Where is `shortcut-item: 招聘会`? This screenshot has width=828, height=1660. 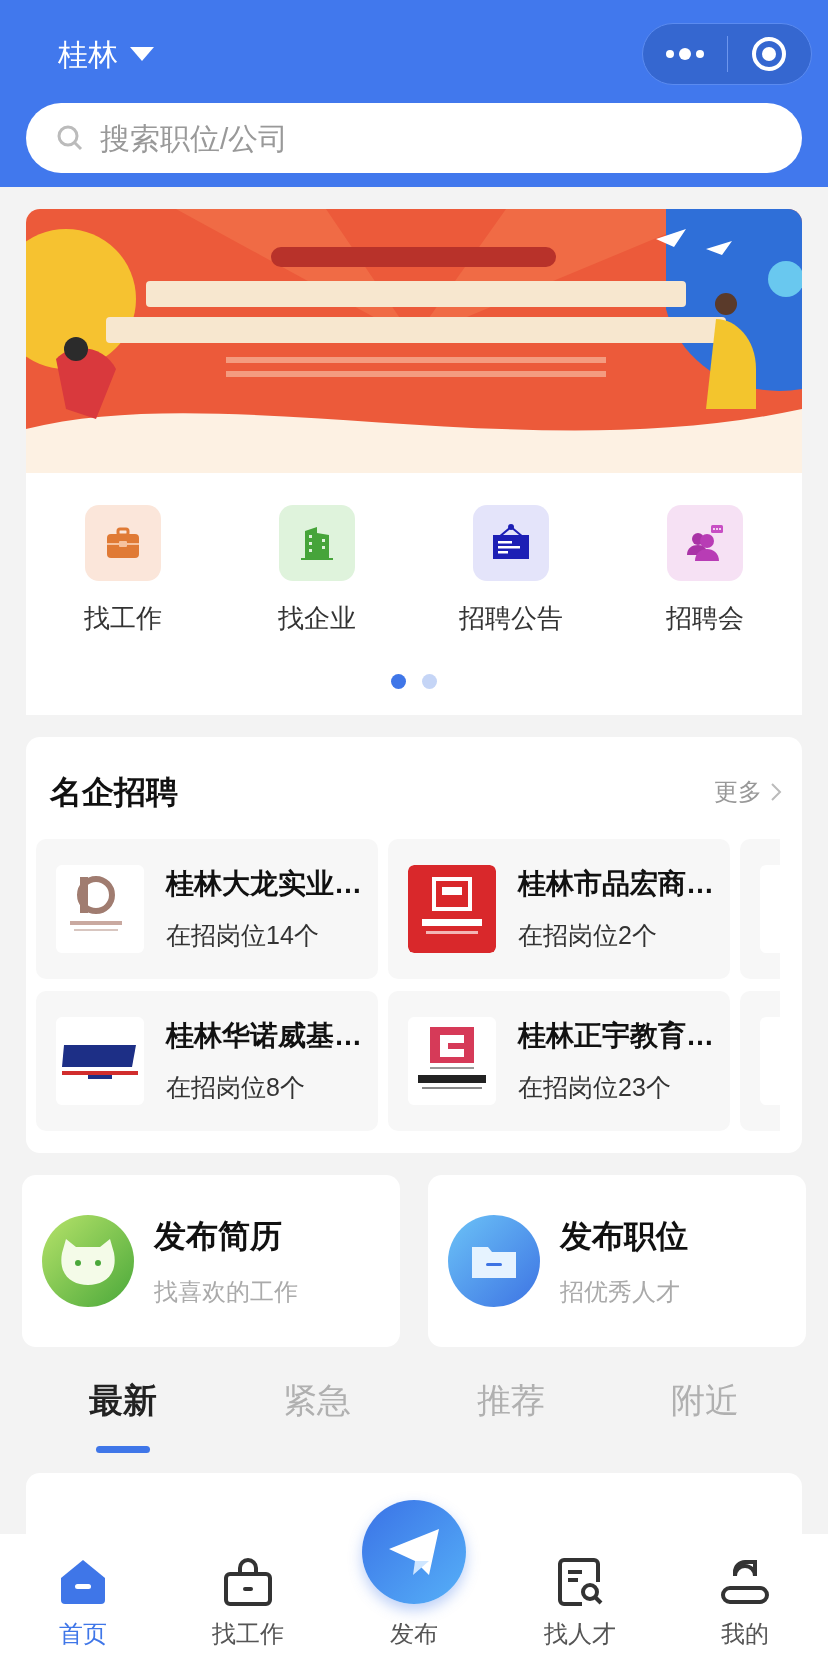
shortcut-item: 招聘会 is located at coordinates (705, 571).